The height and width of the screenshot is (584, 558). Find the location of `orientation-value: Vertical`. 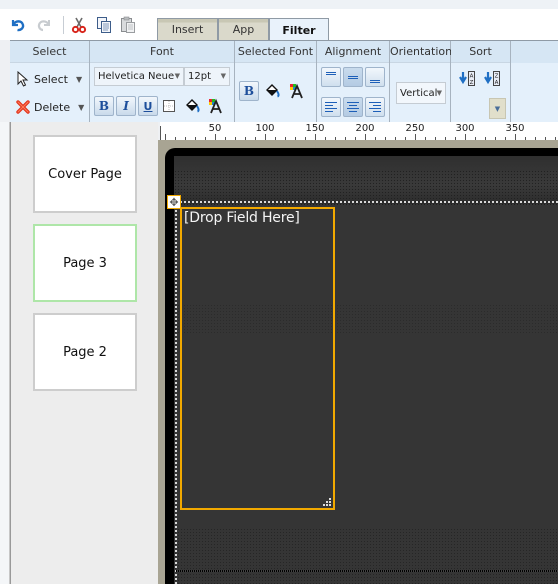

orientation-value: Vertical is located at coordinates (419, 93).